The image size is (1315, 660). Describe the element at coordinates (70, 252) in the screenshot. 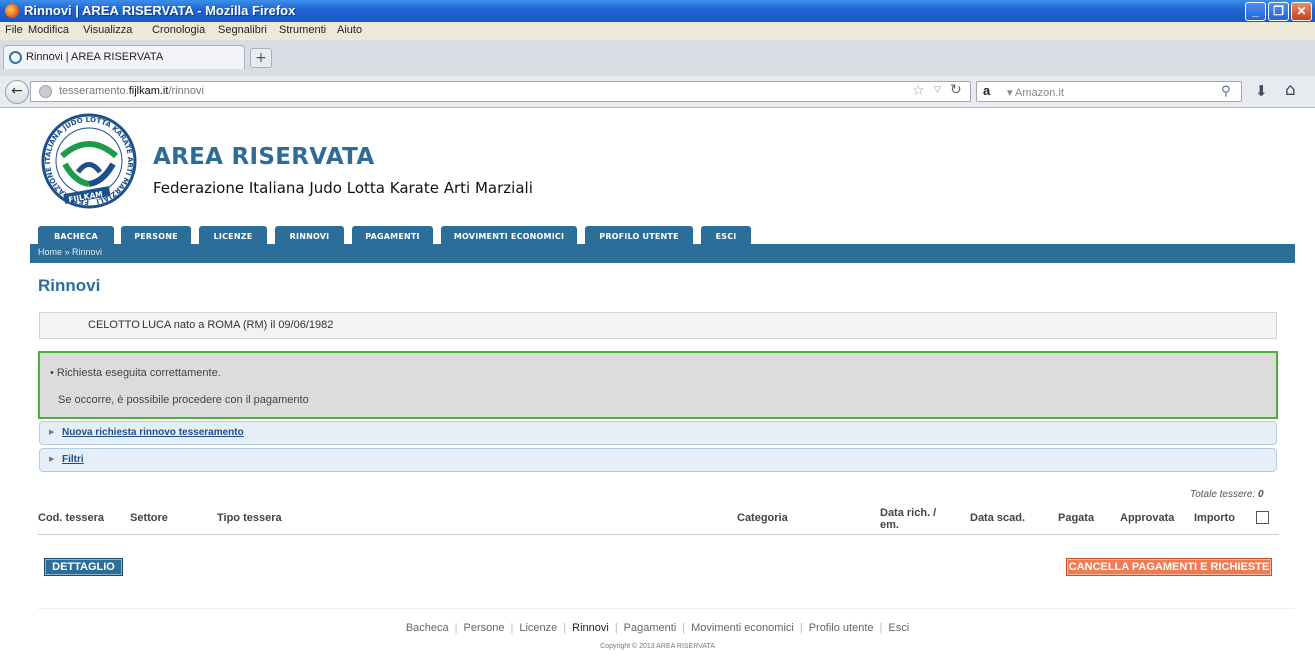

I see `breadcrumb: Home » Rinnovi` at that location.